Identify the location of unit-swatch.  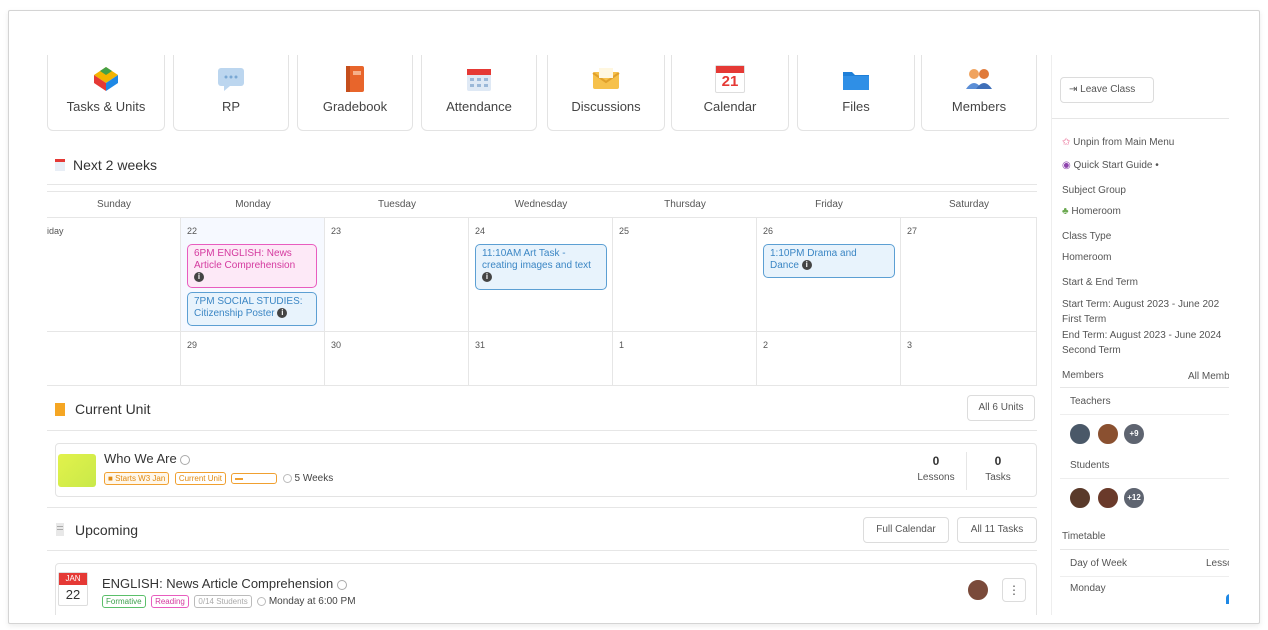
(77, 470).